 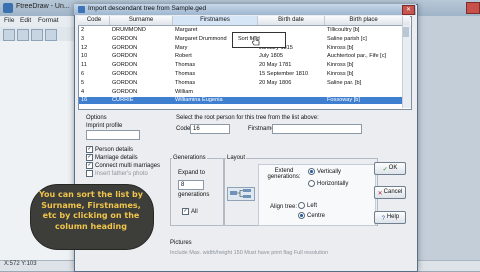 What do you see at coordinates (48, 20) in the screenshot?
I see `menu-format: Format` at bounding box center [48, 20].